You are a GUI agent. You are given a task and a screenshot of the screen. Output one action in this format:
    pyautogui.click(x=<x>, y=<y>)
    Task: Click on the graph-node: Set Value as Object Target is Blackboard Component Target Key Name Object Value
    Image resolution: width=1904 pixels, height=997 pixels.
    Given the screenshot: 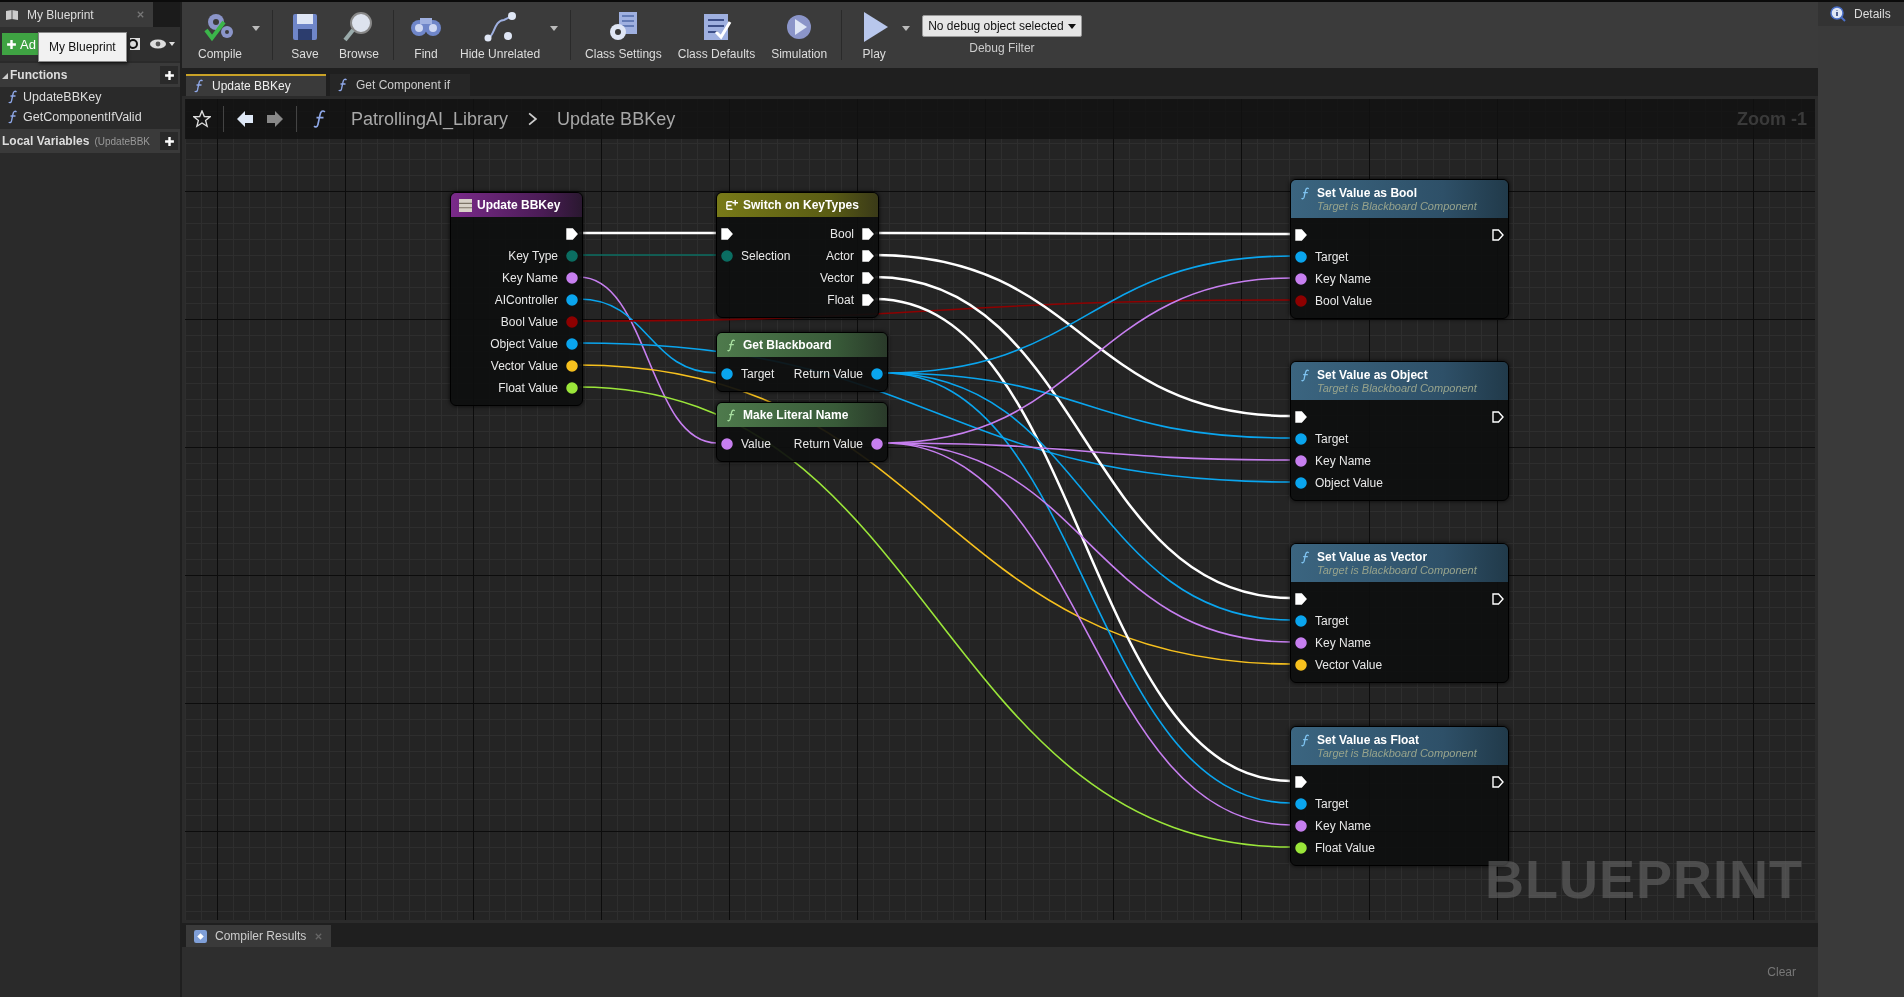 What is the action you would take?
    pyautogui.click(x=1399, y=431)
    